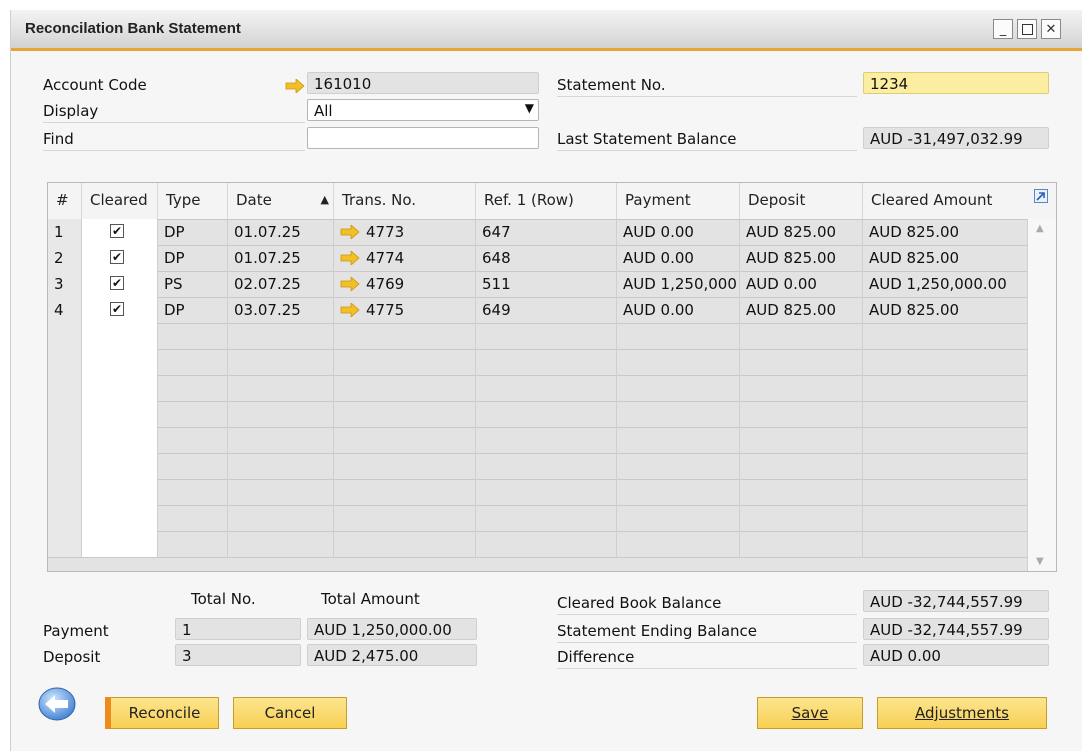 Image resolution: width=1082 pixels, height=751 pixels. I want to click on vertical-scrollbar: ▲ ▼, so click(1041, 395).